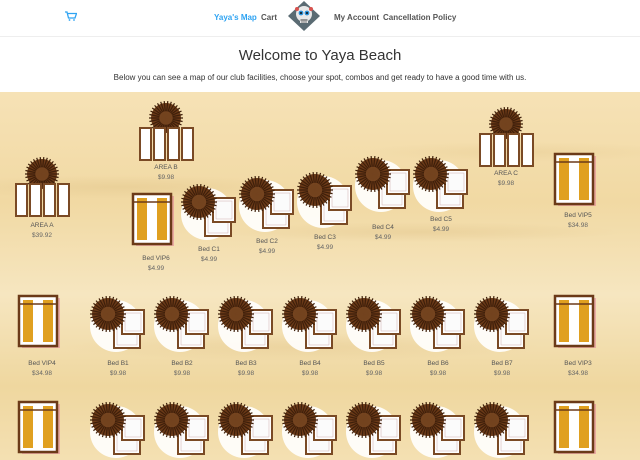 This screenshot has width=640, height=460. Describe the element at coordinates (356, 17) in the screenshot. I see `nav-link-my-account: My Account` at that location.